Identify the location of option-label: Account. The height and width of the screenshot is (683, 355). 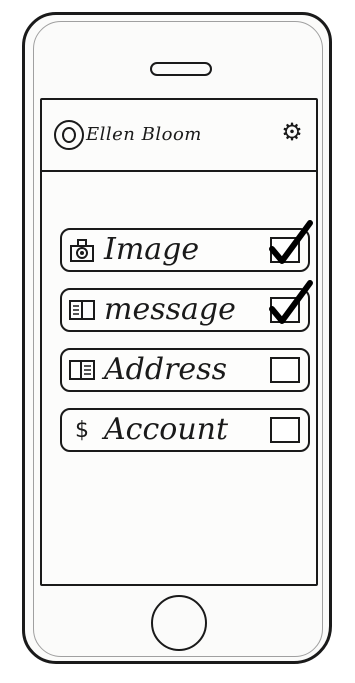
(166, 429).